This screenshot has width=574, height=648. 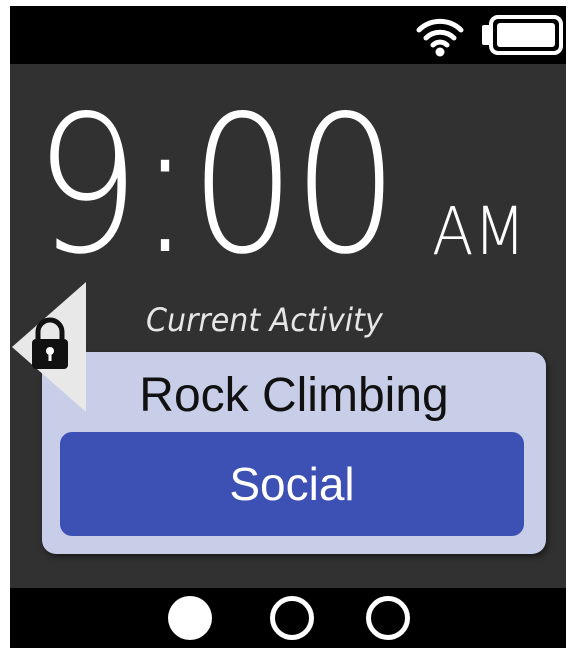 What do you see at coordinates (294, 395) in the screenshot?
I see `activity-name: Rock Climbing` at bounding box center [294, 395].